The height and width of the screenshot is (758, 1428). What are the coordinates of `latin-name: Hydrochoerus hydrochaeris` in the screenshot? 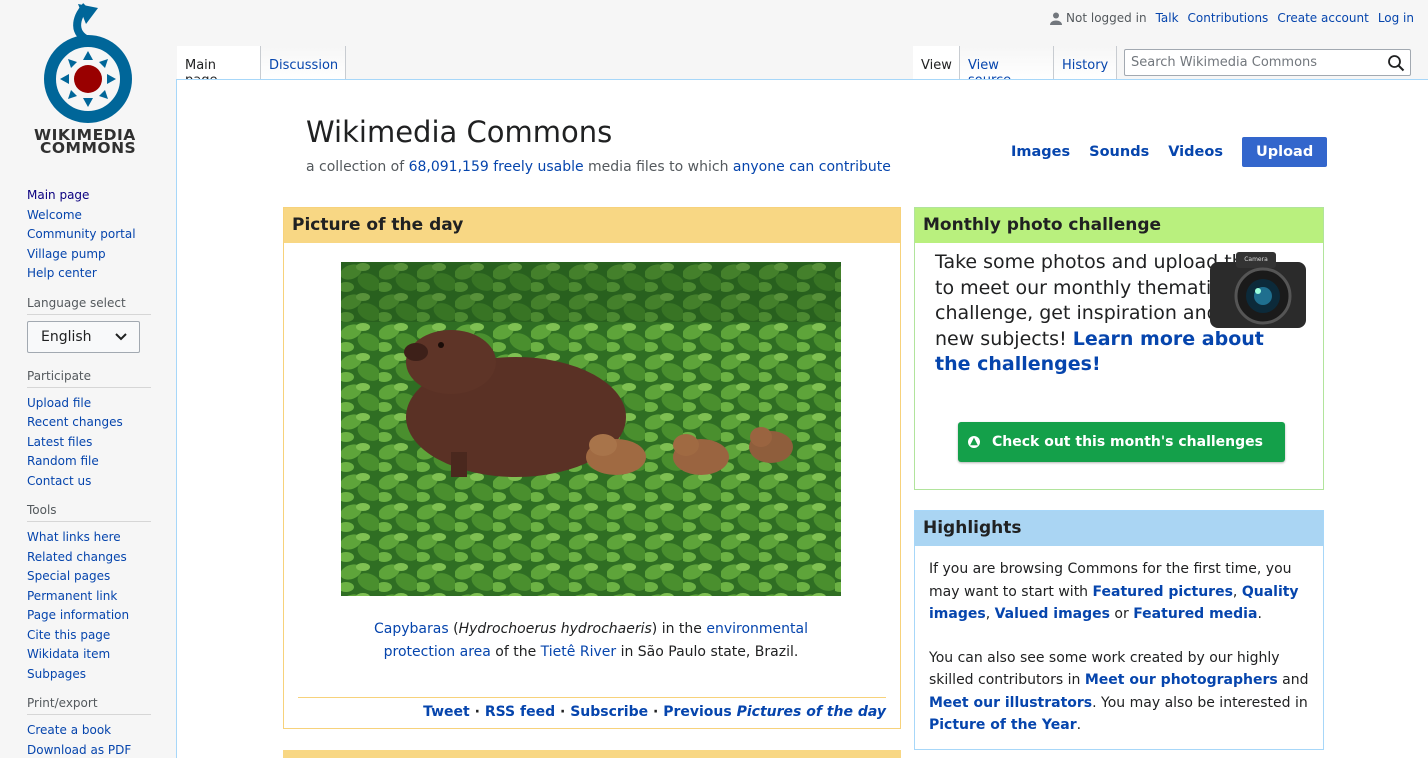 It's located at (555, 629).